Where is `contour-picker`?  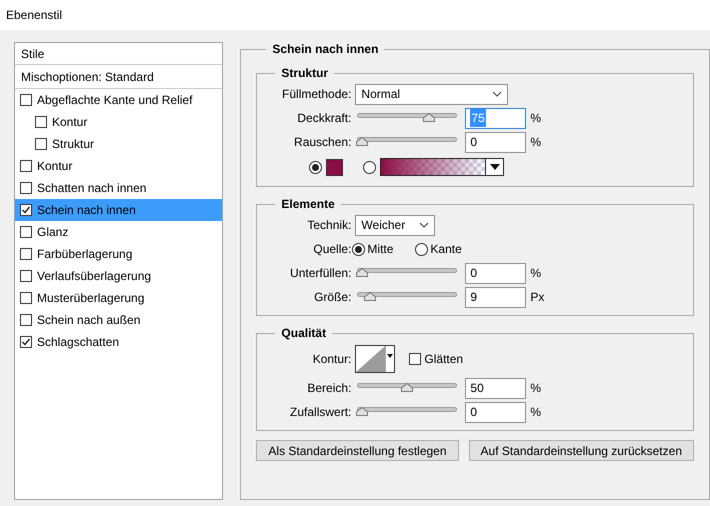 contour-picker is located at coordinates (375, 359).